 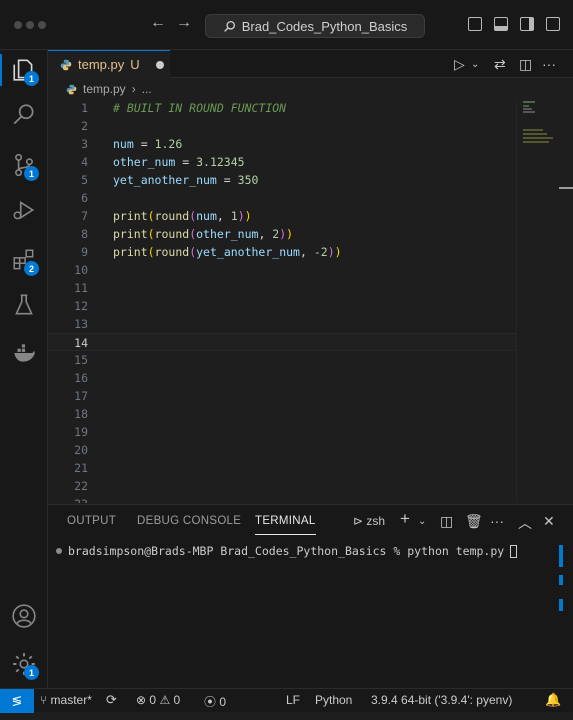 I want to click on code-line: 17, so click(x=282, y=396).